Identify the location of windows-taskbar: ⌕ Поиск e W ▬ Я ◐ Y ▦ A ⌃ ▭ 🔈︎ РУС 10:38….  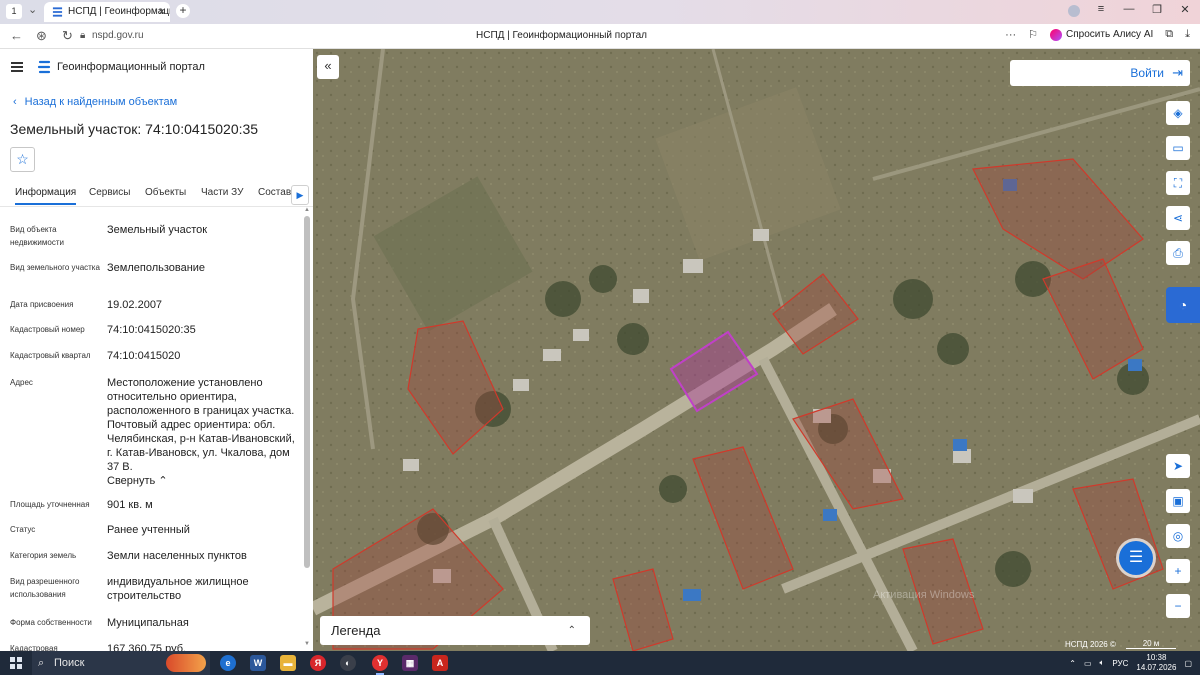
(600, 663).